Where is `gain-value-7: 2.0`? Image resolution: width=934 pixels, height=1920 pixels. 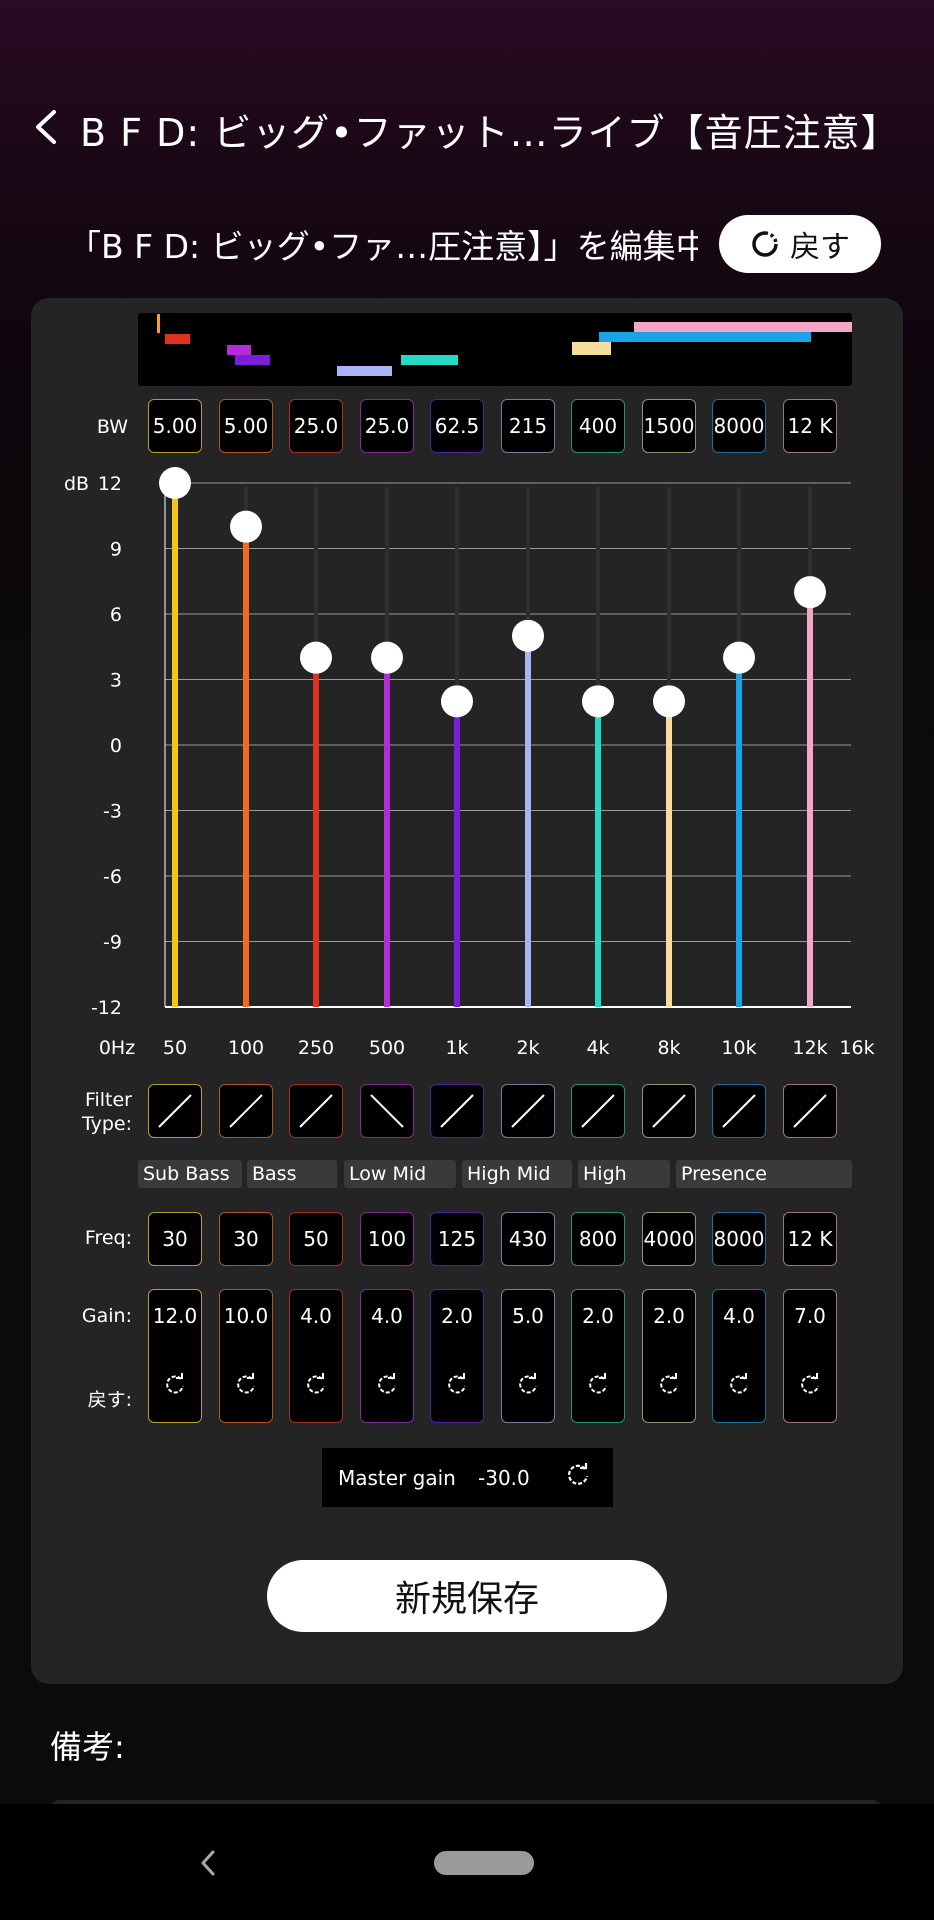
gain-value-7: 2.0 is located at coordinates (598, 1316).